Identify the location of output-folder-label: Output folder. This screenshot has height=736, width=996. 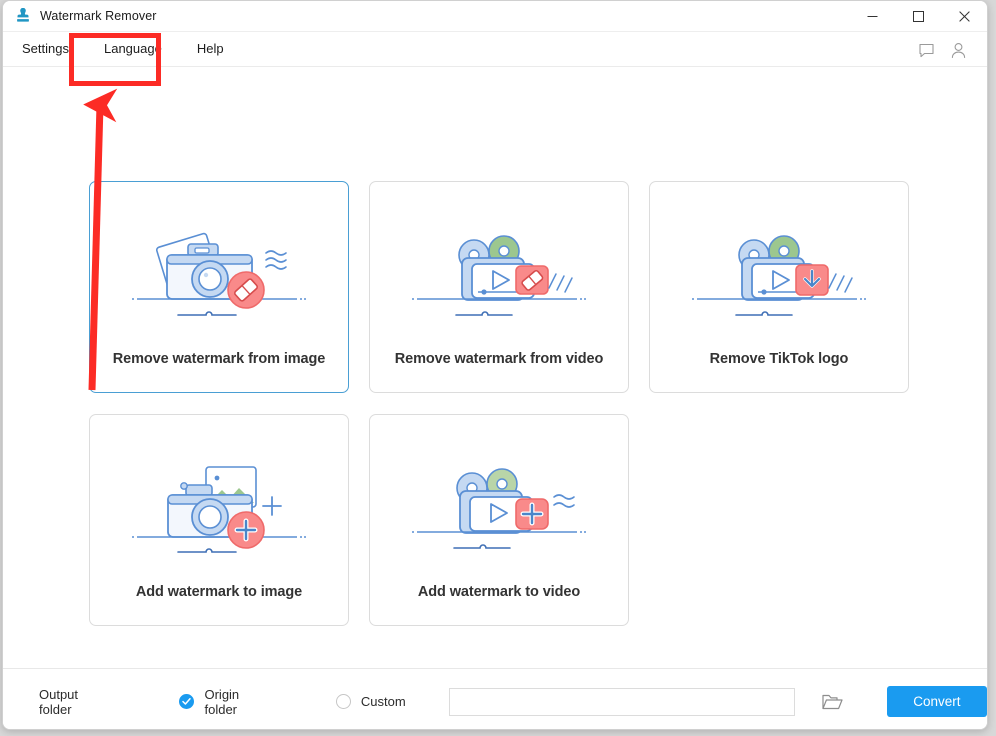
(59, 701).